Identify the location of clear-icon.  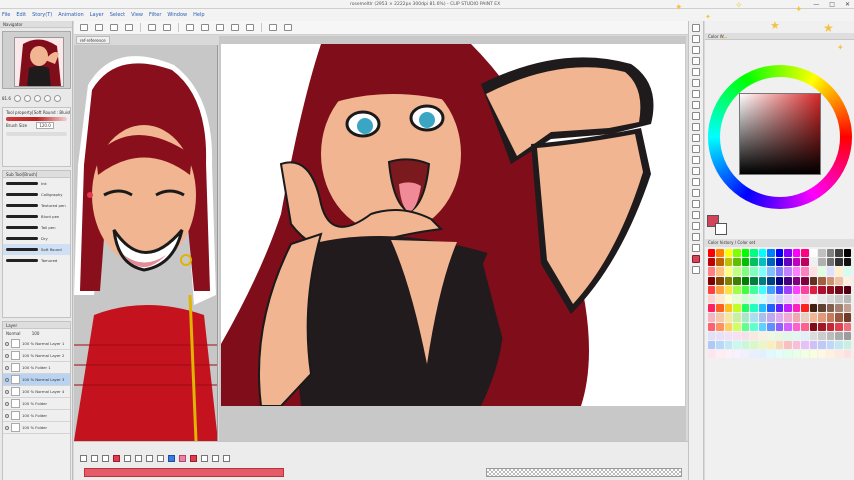
(190, 27).